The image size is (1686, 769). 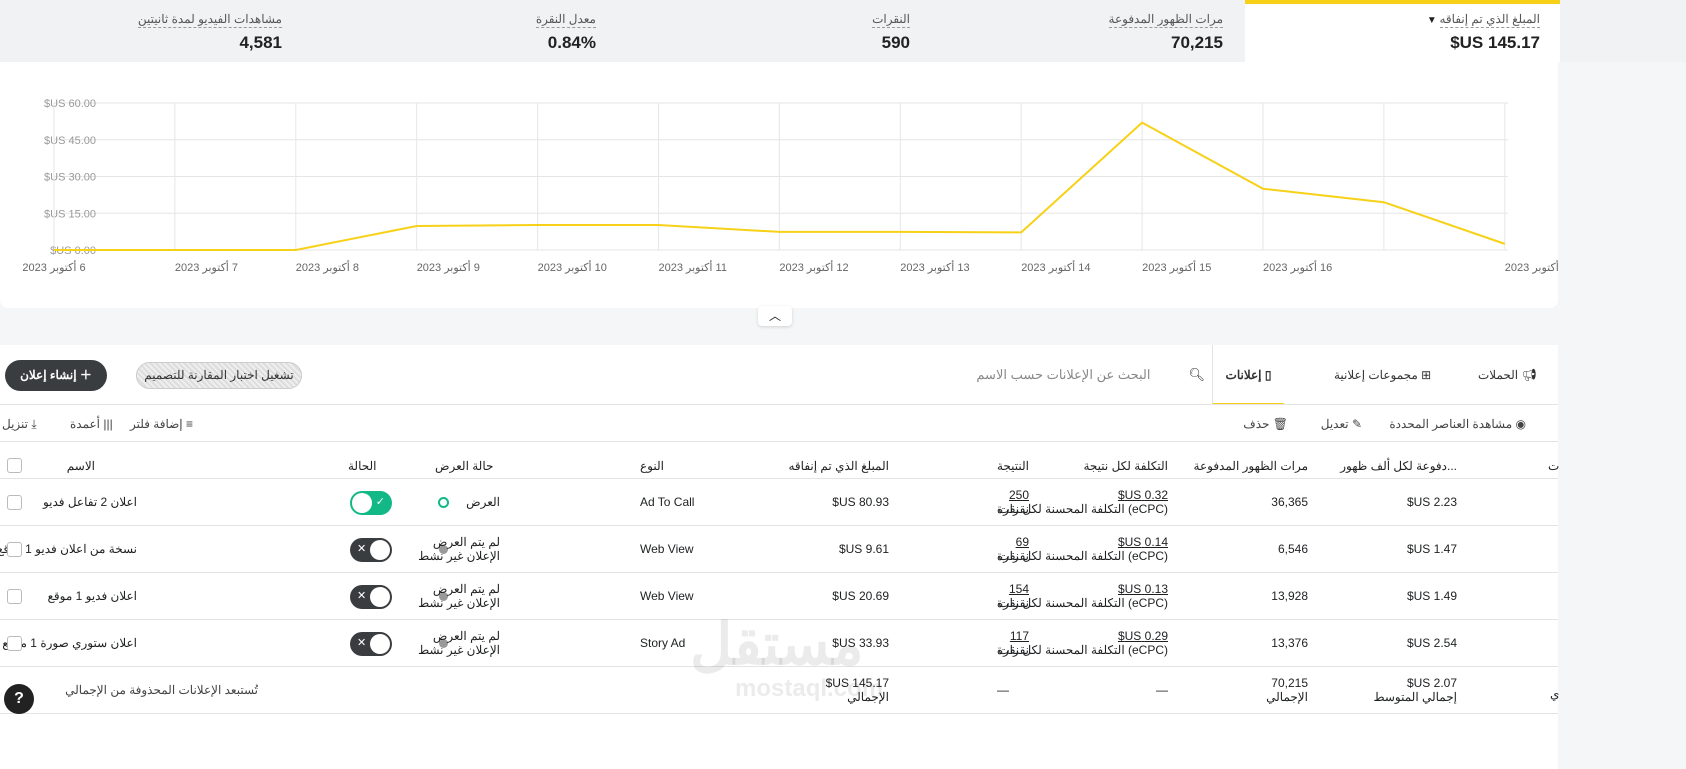 I want to click on delete-button: 🗑︎ حذف, so click(x=1265, y=424).